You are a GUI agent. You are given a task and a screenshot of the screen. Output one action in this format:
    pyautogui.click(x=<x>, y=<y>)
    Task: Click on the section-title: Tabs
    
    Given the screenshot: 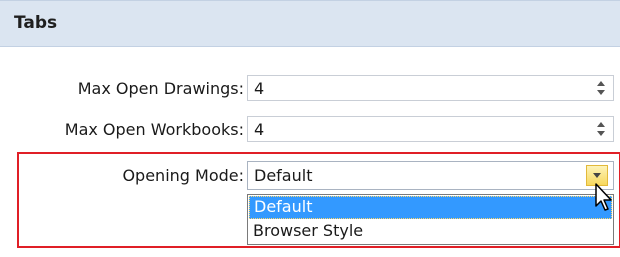 What is the action you would take?
    pyautogui.click(x=36, y=23)
    